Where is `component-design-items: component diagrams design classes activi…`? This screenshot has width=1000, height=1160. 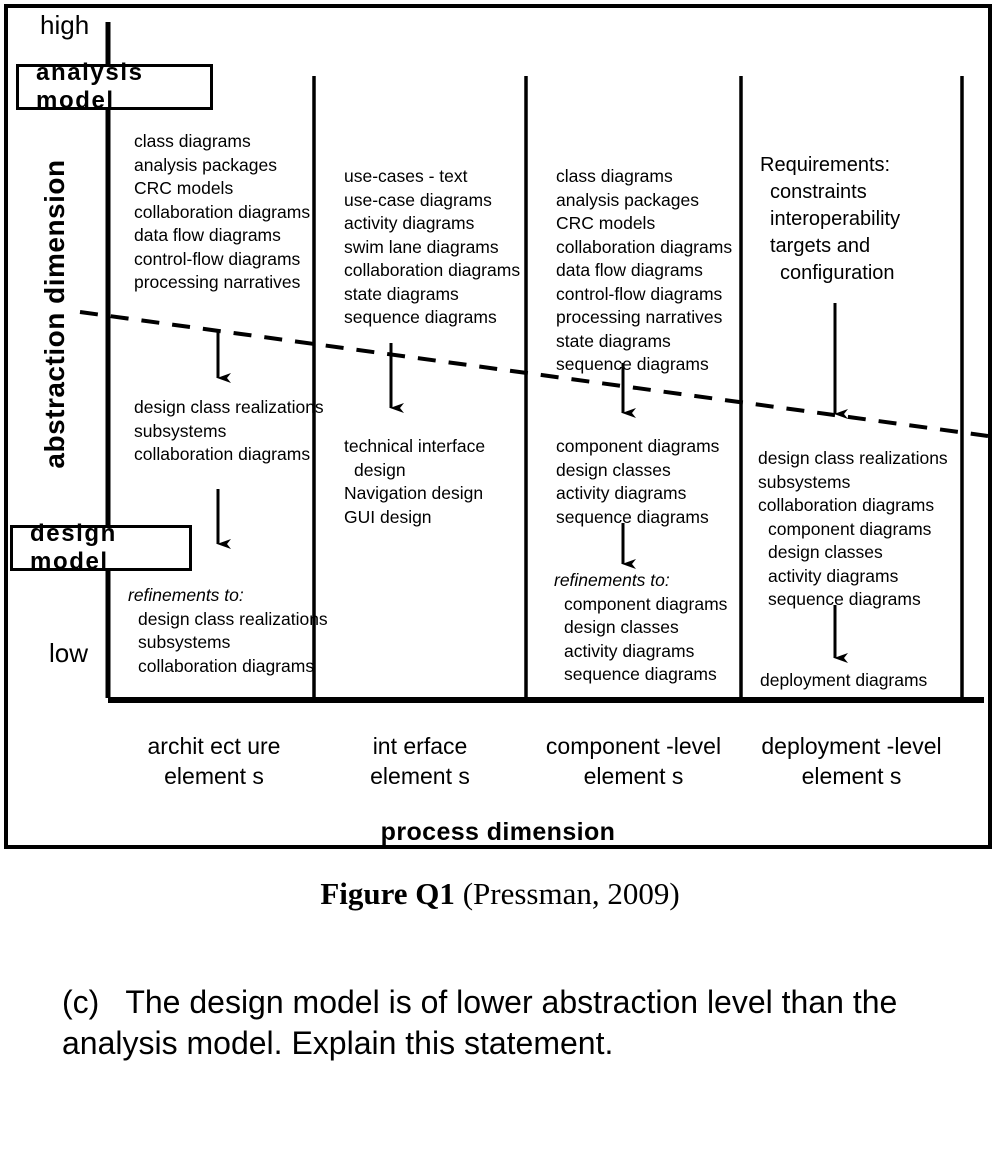
component-design-items: component diagrams design classes activi… is located at coordinates (637, 482).